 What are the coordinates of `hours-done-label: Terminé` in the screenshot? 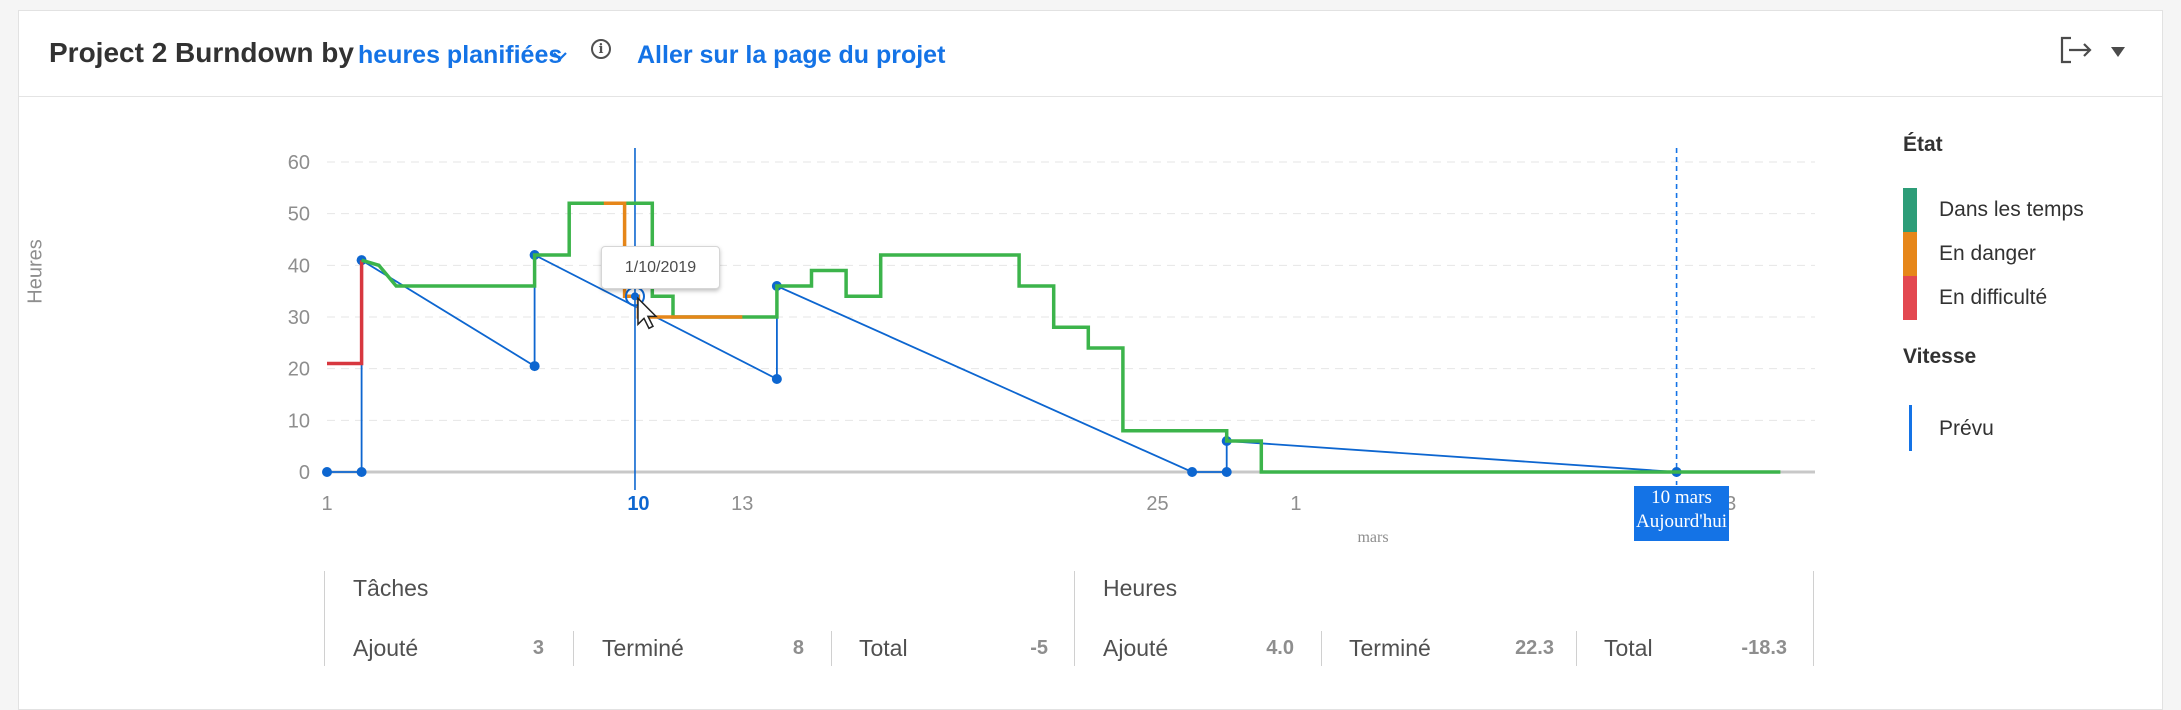 It's located at (1390, 648).